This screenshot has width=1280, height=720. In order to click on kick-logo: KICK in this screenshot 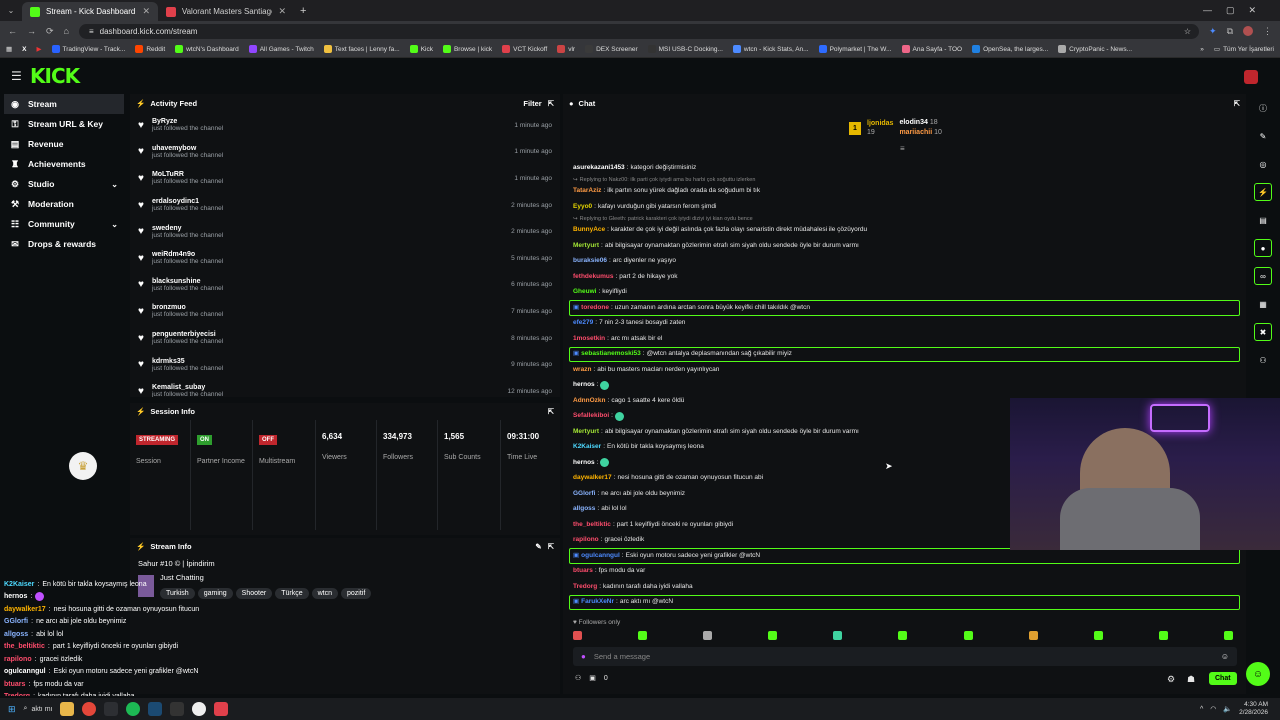, I will do `click(55, 76)`.